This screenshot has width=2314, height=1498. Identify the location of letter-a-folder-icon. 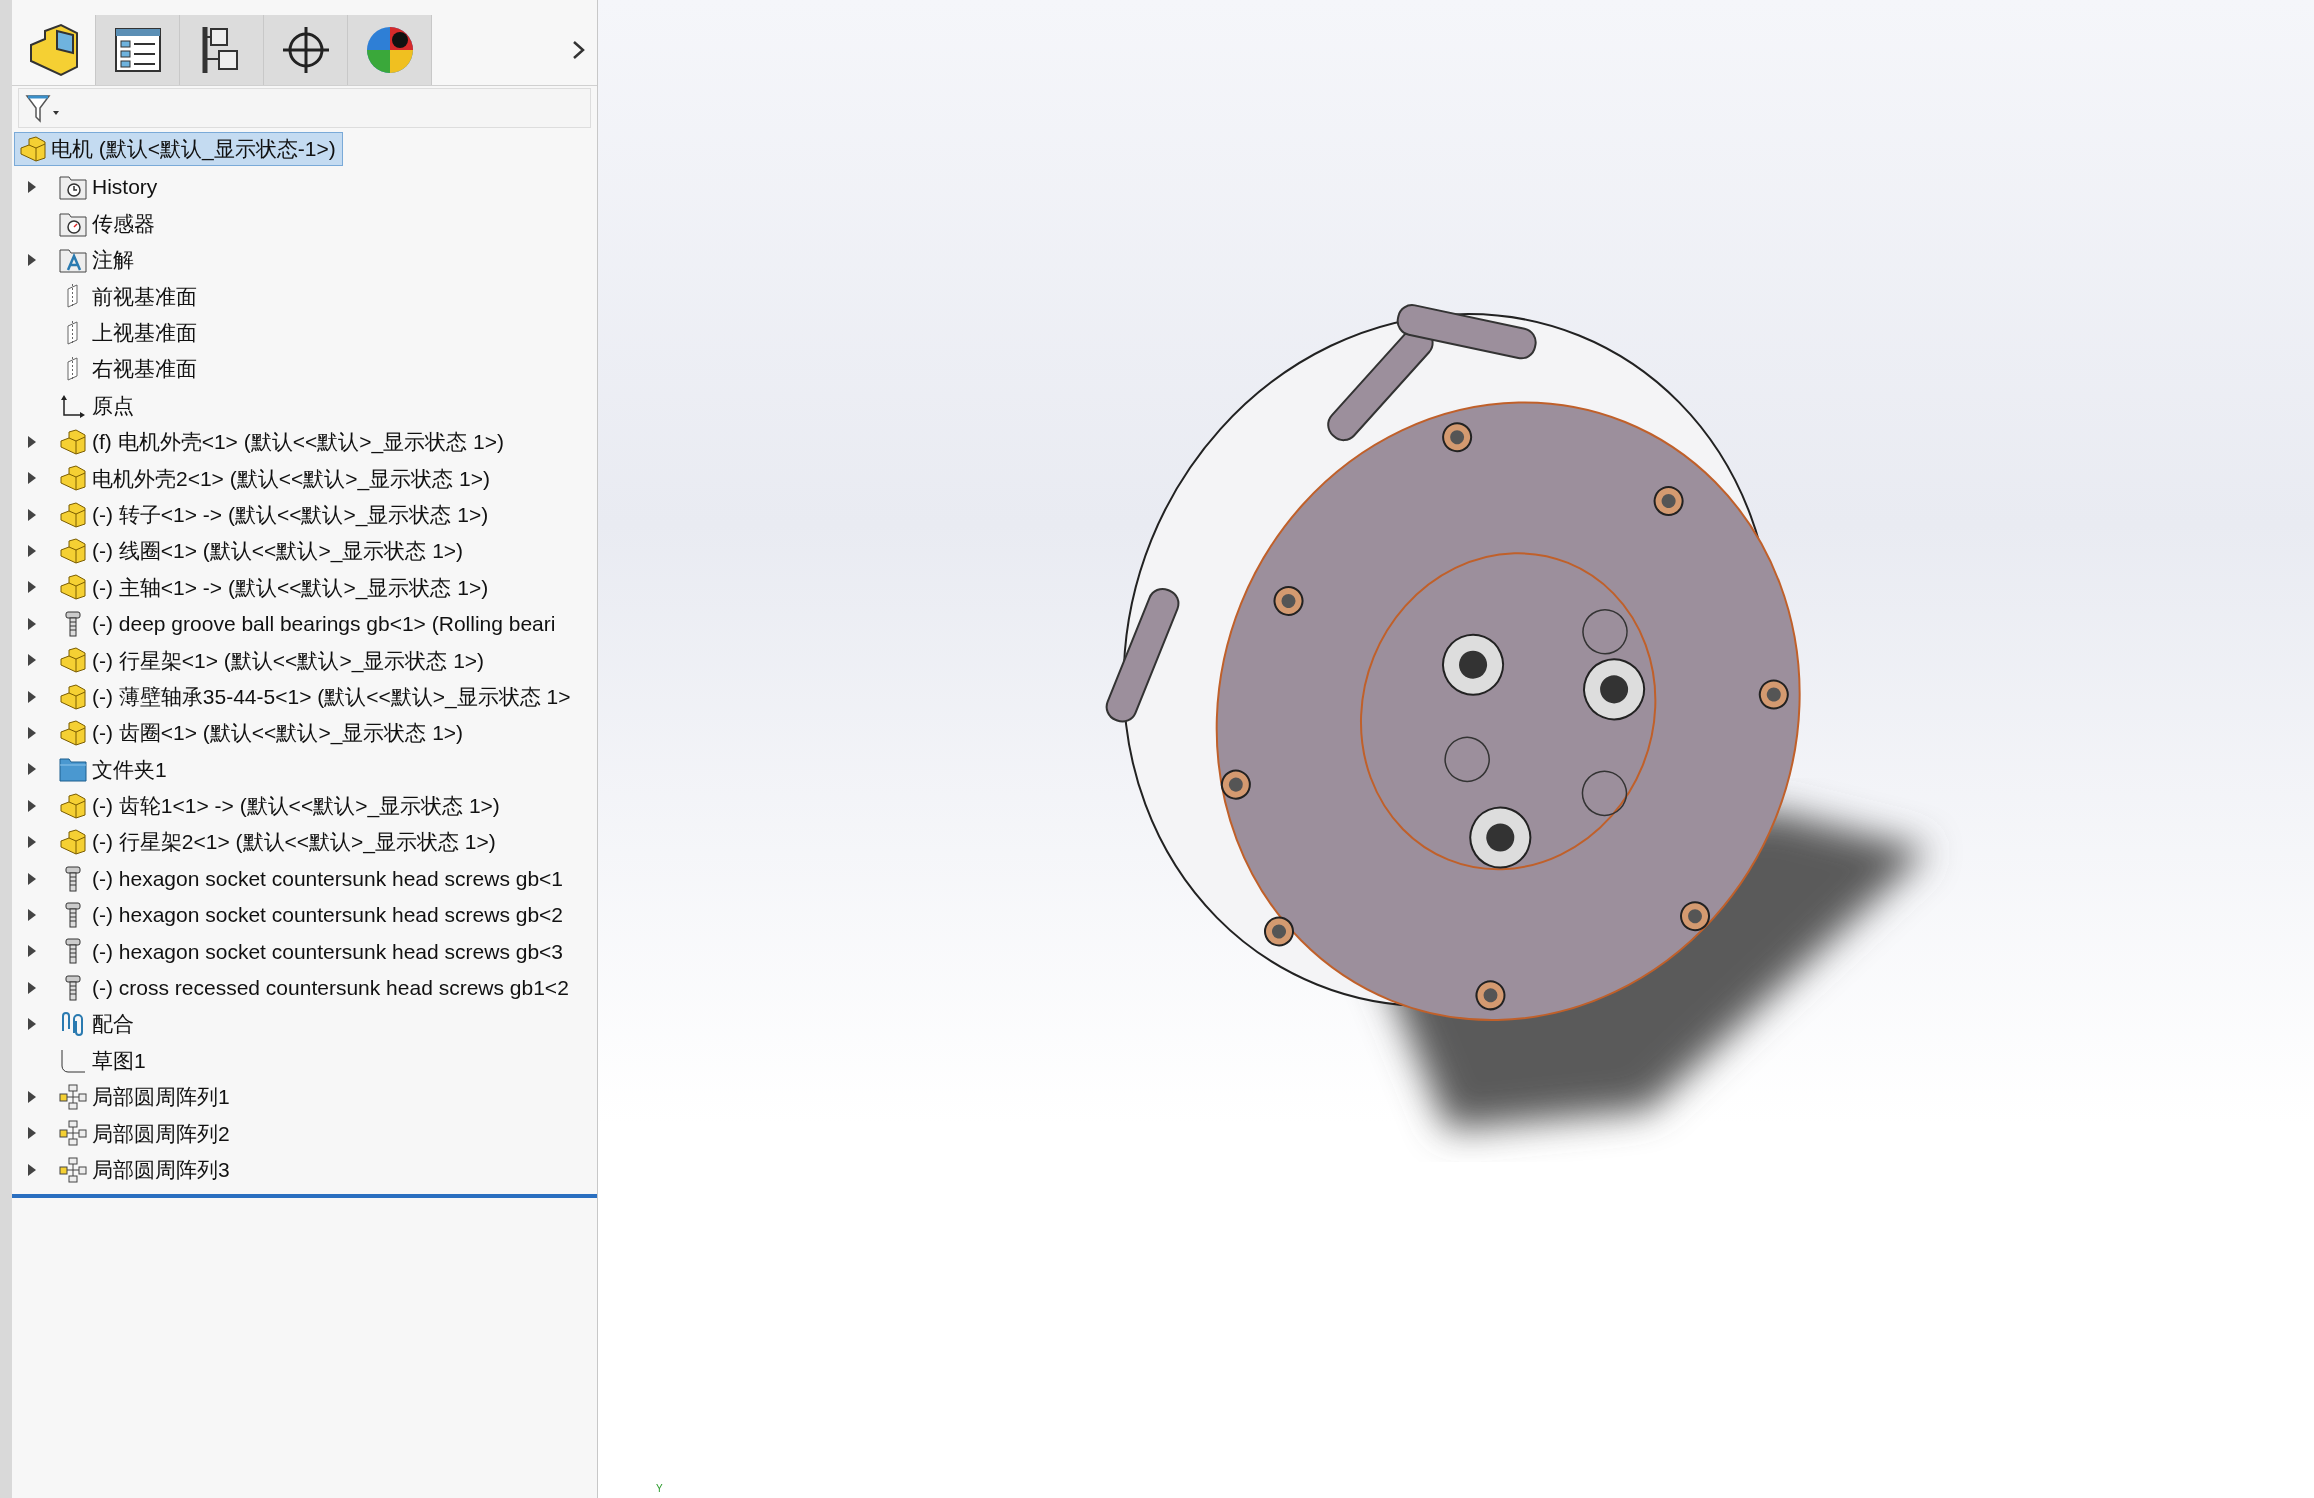
(73, 259).